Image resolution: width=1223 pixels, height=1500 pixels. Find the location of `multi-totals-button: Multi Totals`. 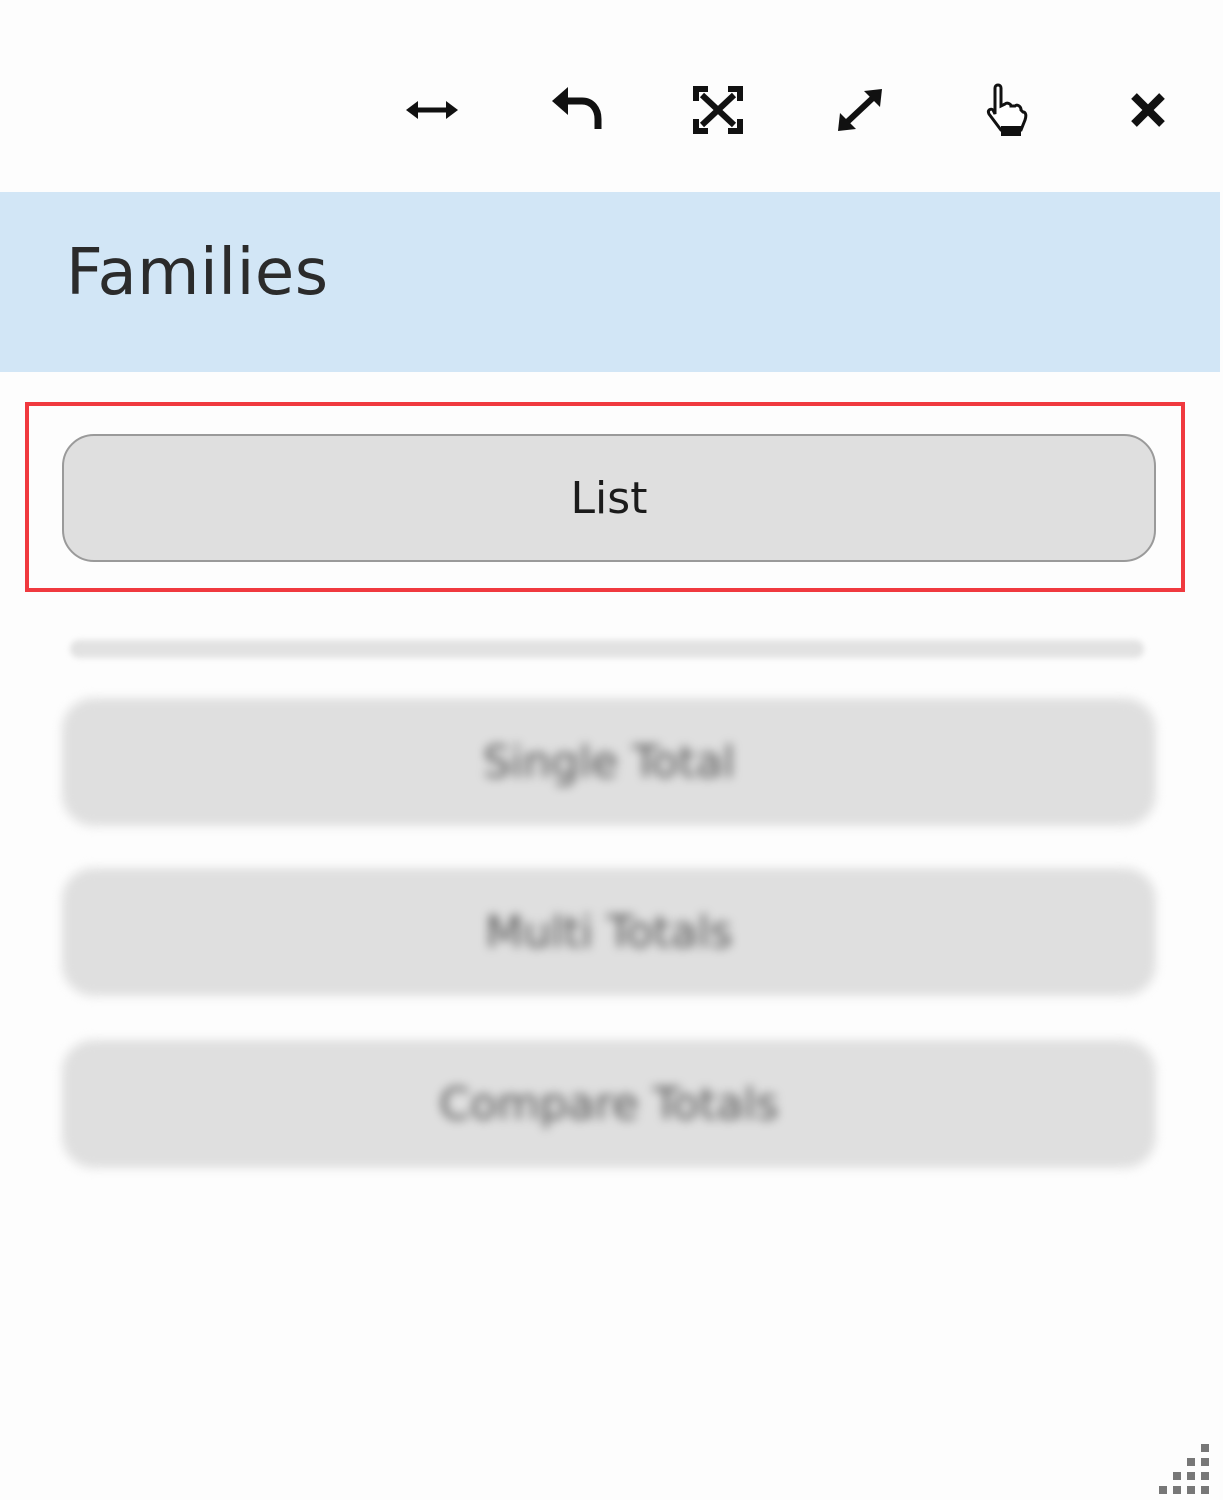

multi-totals-button: Multi Totals is located at coordinates (609, 932).